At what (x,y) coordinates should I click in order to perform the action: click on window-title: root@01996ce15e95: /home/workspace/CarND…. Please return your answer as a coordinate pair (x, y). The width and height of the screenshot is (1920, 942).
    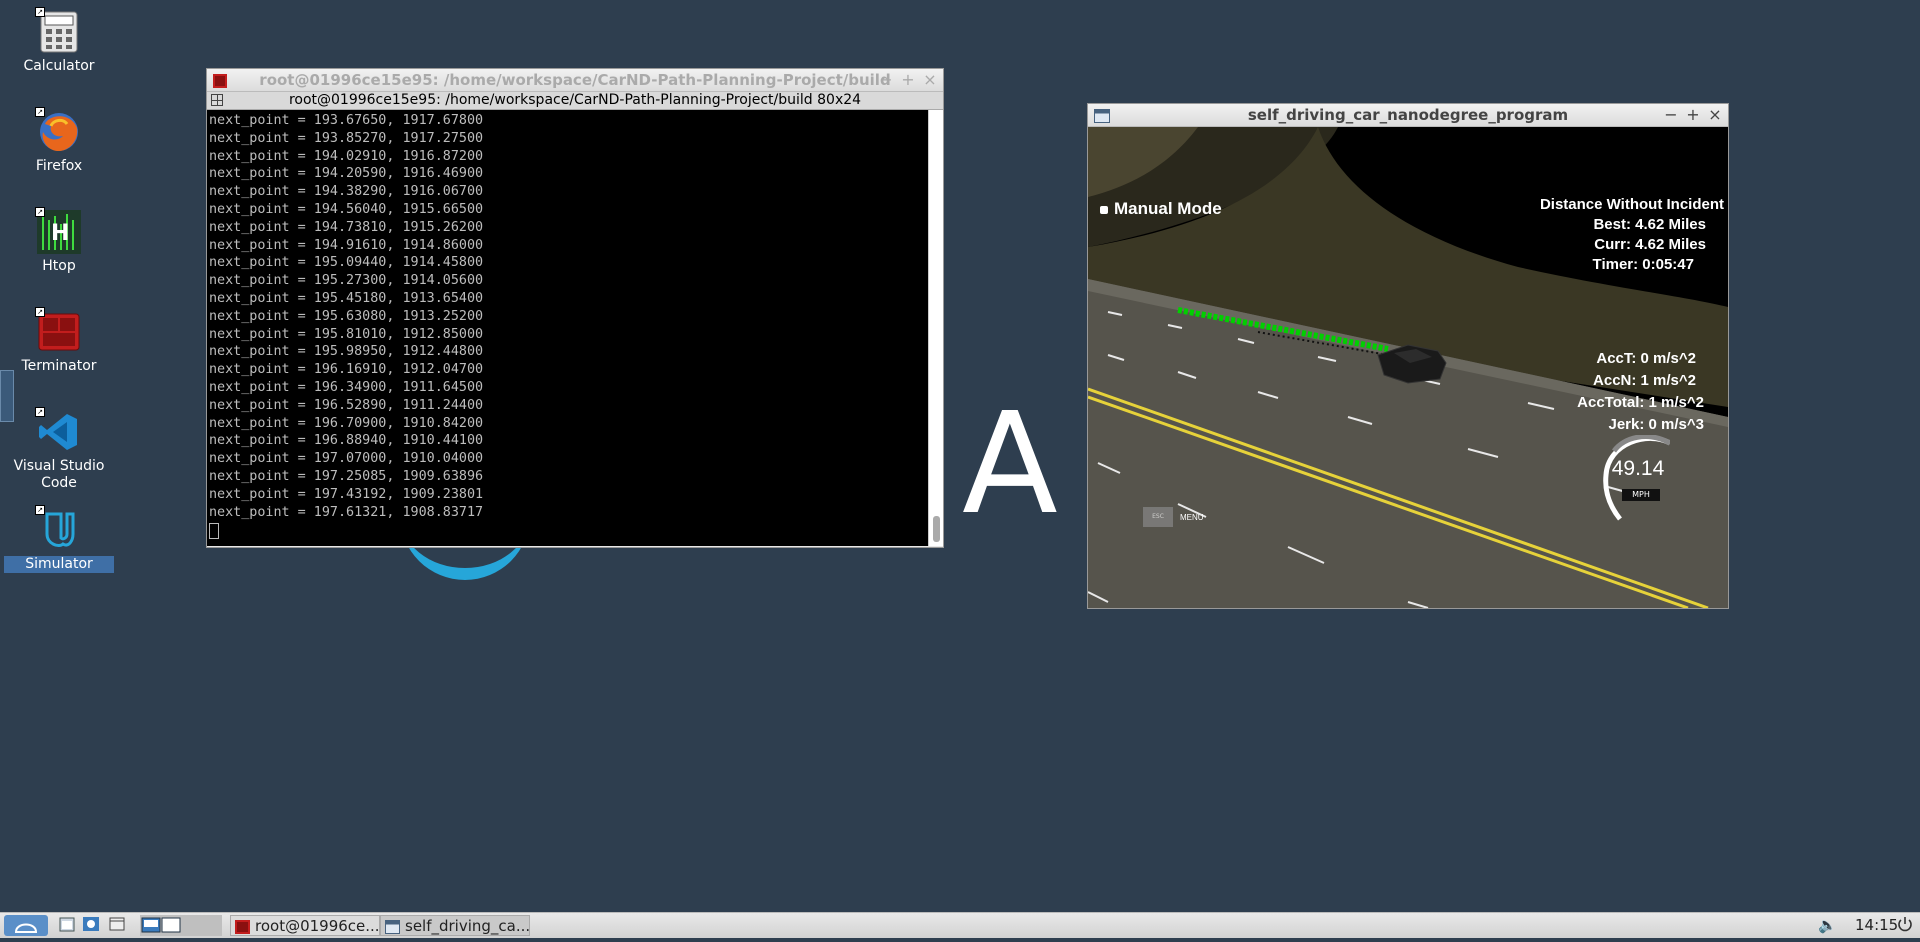
    Looking at the image, I should click on (575, 80).